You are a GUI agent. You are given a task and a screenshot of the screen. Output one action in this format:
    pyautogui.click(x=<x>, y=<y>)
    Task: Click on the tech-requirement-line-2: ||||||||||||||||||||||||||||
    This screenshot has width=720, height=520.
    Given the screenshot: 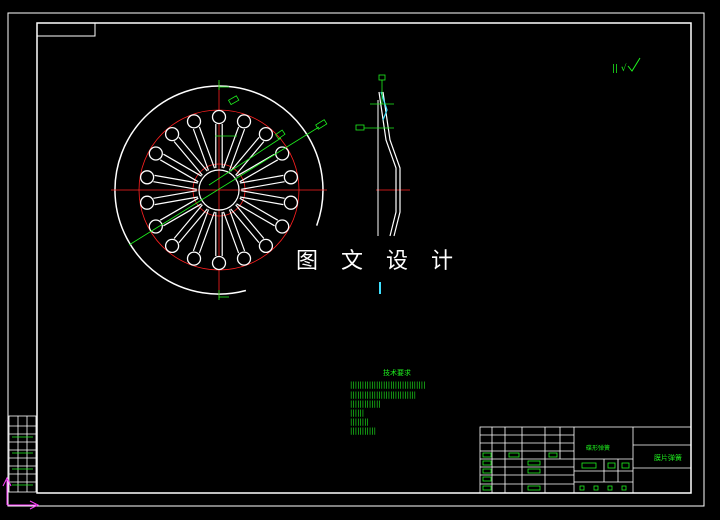 What is the action you would take?
    pyautogui.click(x=383, y=395)
    